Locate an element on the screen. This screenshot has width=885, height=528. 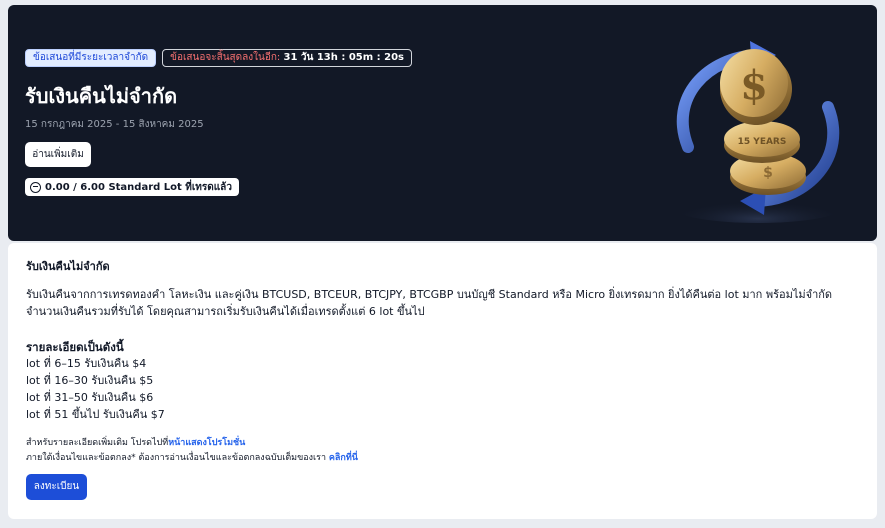
minus-circle-icon is located at coordinates (35, 187).